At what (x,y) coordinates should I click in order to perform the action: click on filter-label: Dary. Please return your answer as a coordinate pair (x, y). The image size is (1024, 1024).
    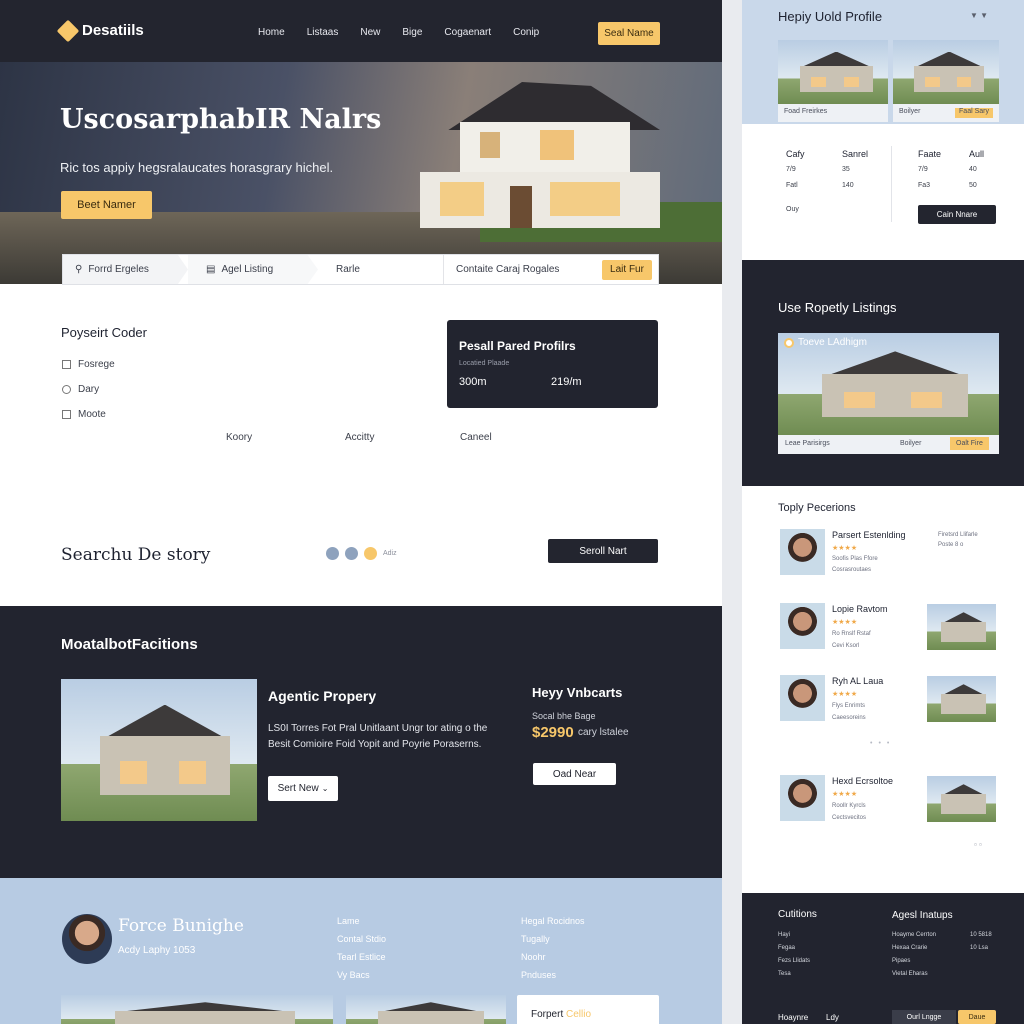
    Looking at the image, I should click on (89, 389).